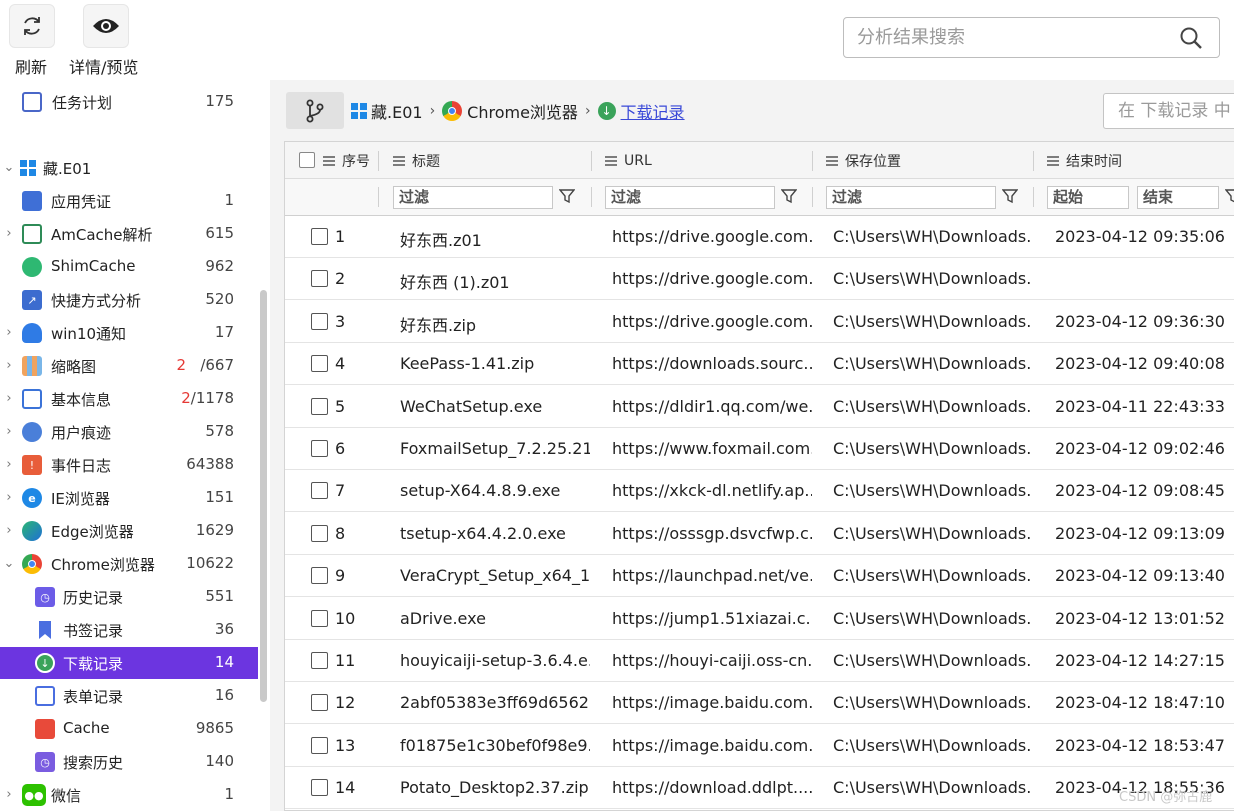  I want to click on sidebar-item-user-trace: › 用户痕迹 578, so click(129, 432).